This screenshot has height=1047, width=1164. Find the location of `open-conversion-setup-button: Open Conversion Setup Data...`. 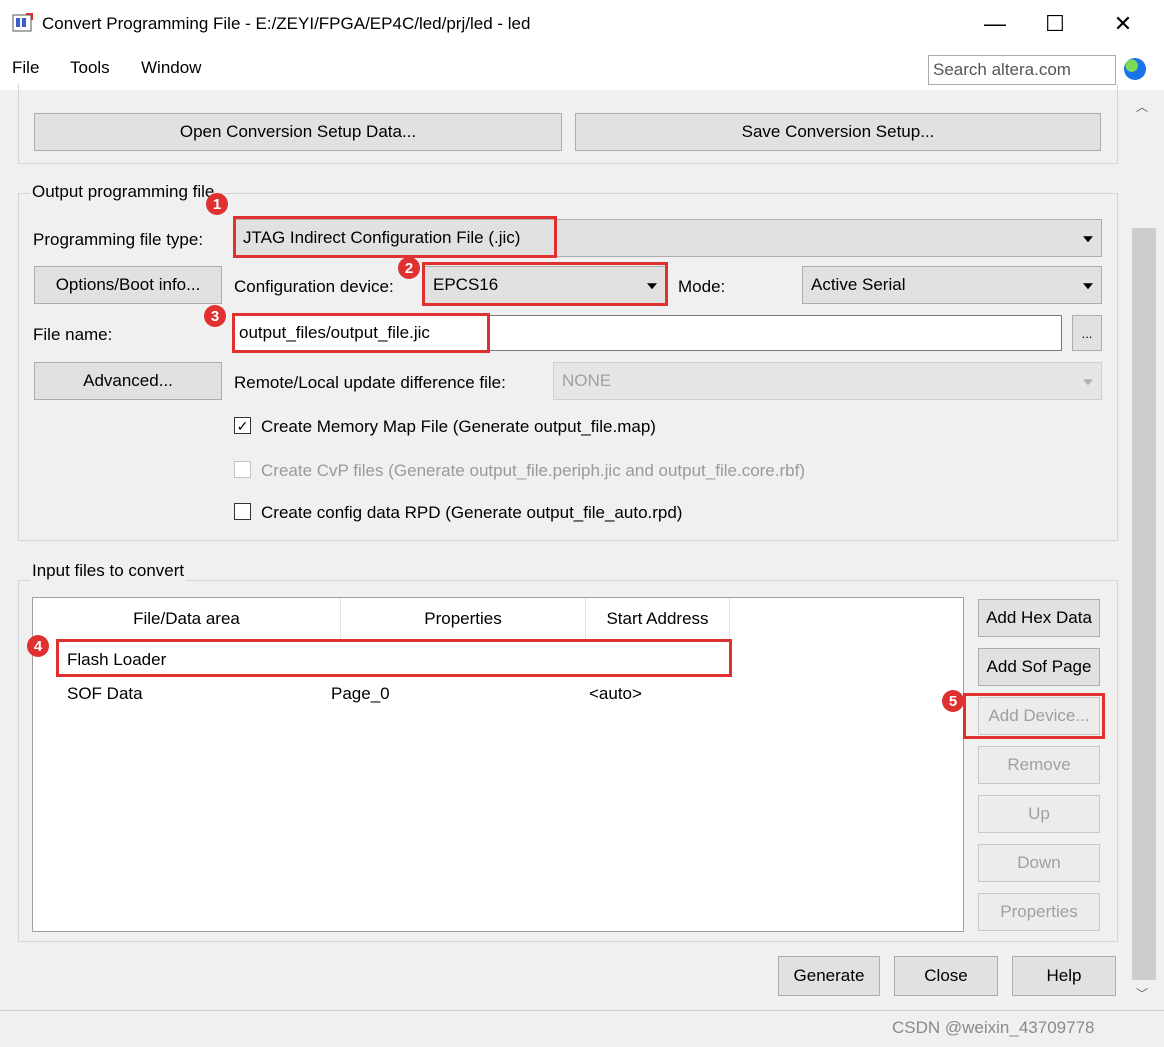

open-conversion-setup-button: Open Conversion Setup Data... is located at coordinates (298, 132).